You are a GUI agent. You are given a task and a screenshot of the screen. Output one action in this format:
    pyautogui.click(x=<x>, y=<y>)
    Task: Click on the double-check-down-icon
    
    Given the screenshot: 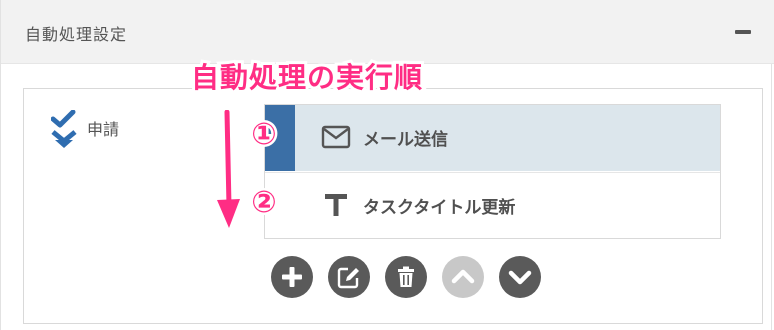 What is the action you would take?
    pyautogui.click(x=64, y=129)
    